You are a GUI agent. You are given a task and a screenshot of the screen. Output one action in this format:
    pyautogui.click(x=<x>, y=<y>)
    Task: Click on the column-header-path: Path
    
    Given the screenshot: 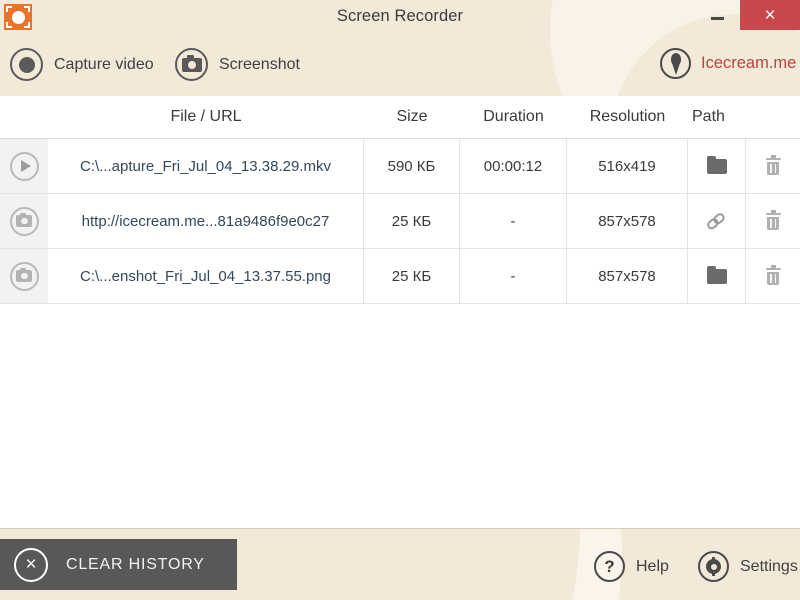 What is the action you would take?
    pyautogui.click(x=719, y=117)
    